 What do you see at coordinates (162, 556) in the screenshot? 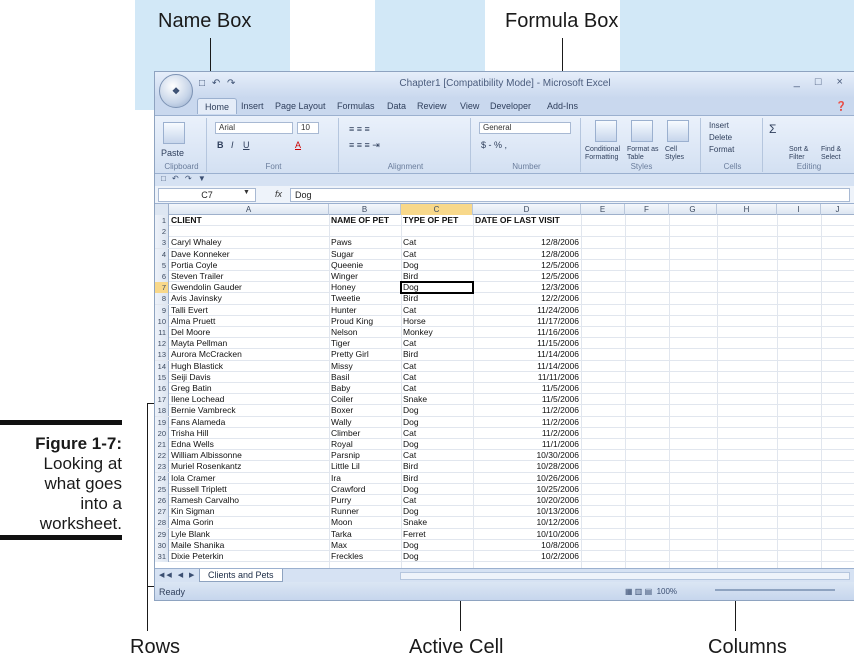
I see `row-header: 31` at bounding box center [162, 556].